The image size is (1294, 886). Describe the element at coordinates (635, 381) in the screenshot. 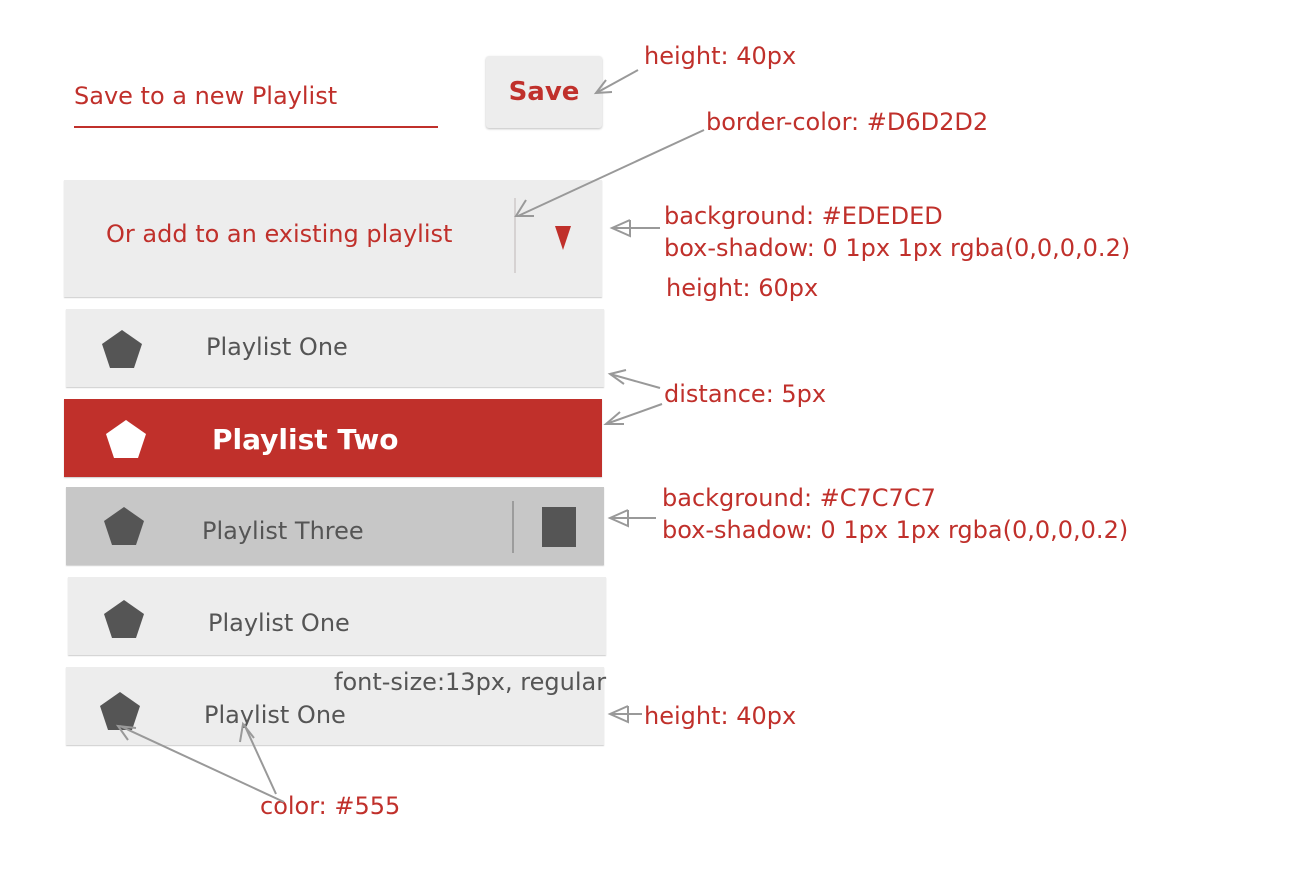

I see `arrow-distance-top` at that location.